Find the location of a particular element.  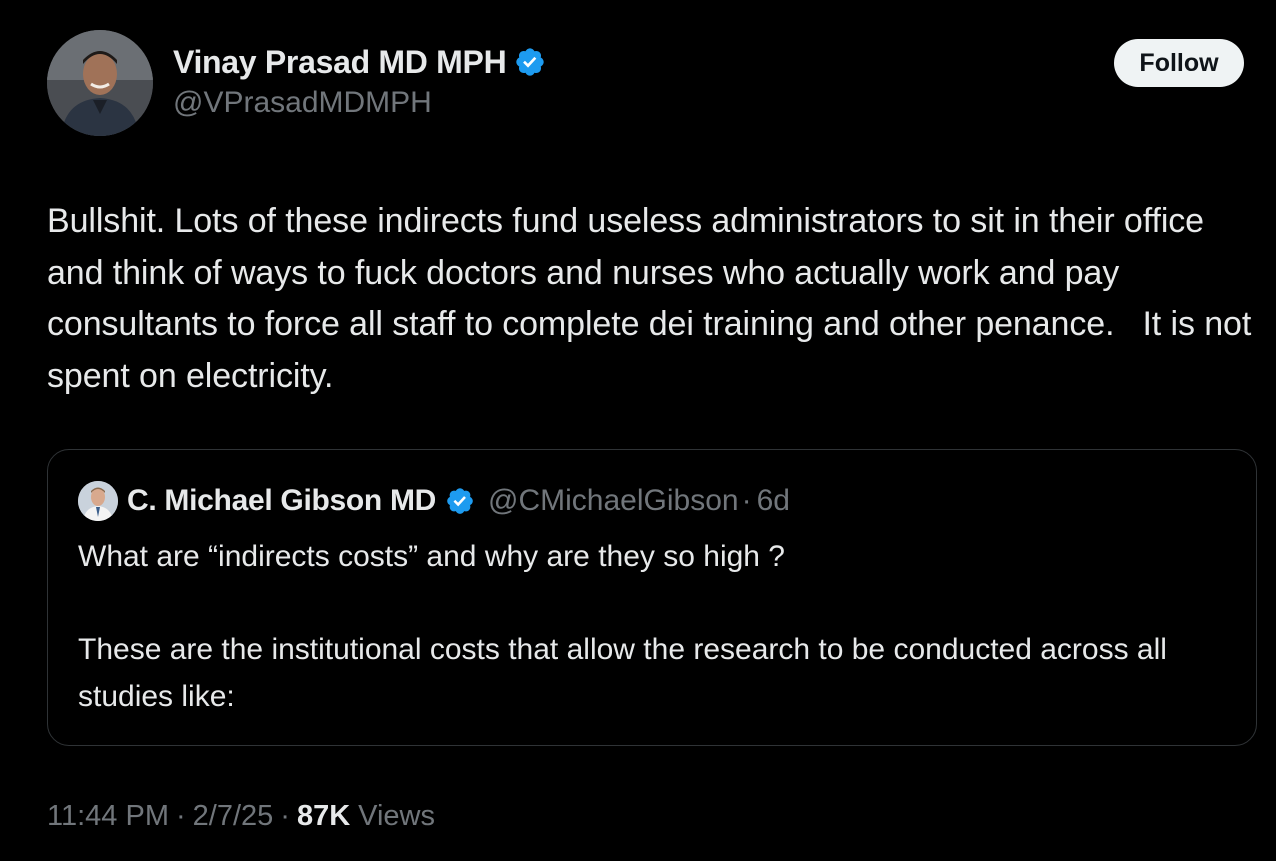

tweet-date: 2/7/25 is located at coordinates (233, 816).